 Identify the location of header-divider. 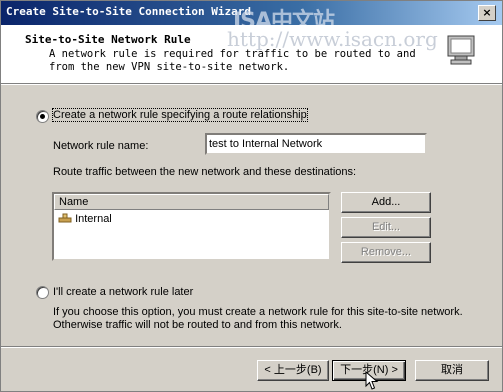
(251, 84).